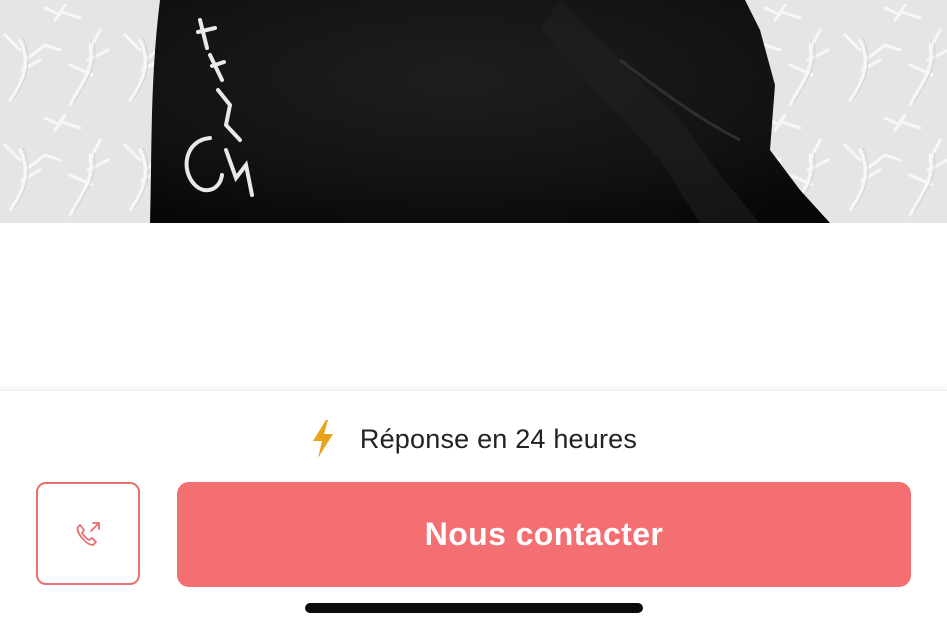 This screenshot has width=947, height=631. I want to click on lightning-bolt-icon, so click(323, 439).